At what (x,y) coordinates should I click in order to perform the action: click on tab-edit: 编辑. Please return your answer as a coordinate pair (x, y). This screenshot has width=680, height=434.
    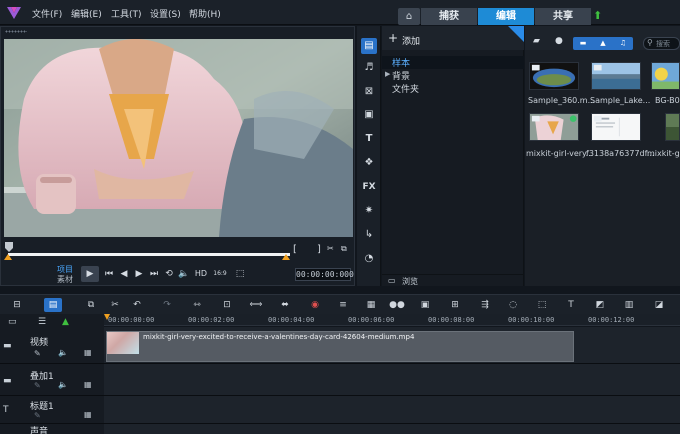
    Looking at the image, I should click on (506, 16).